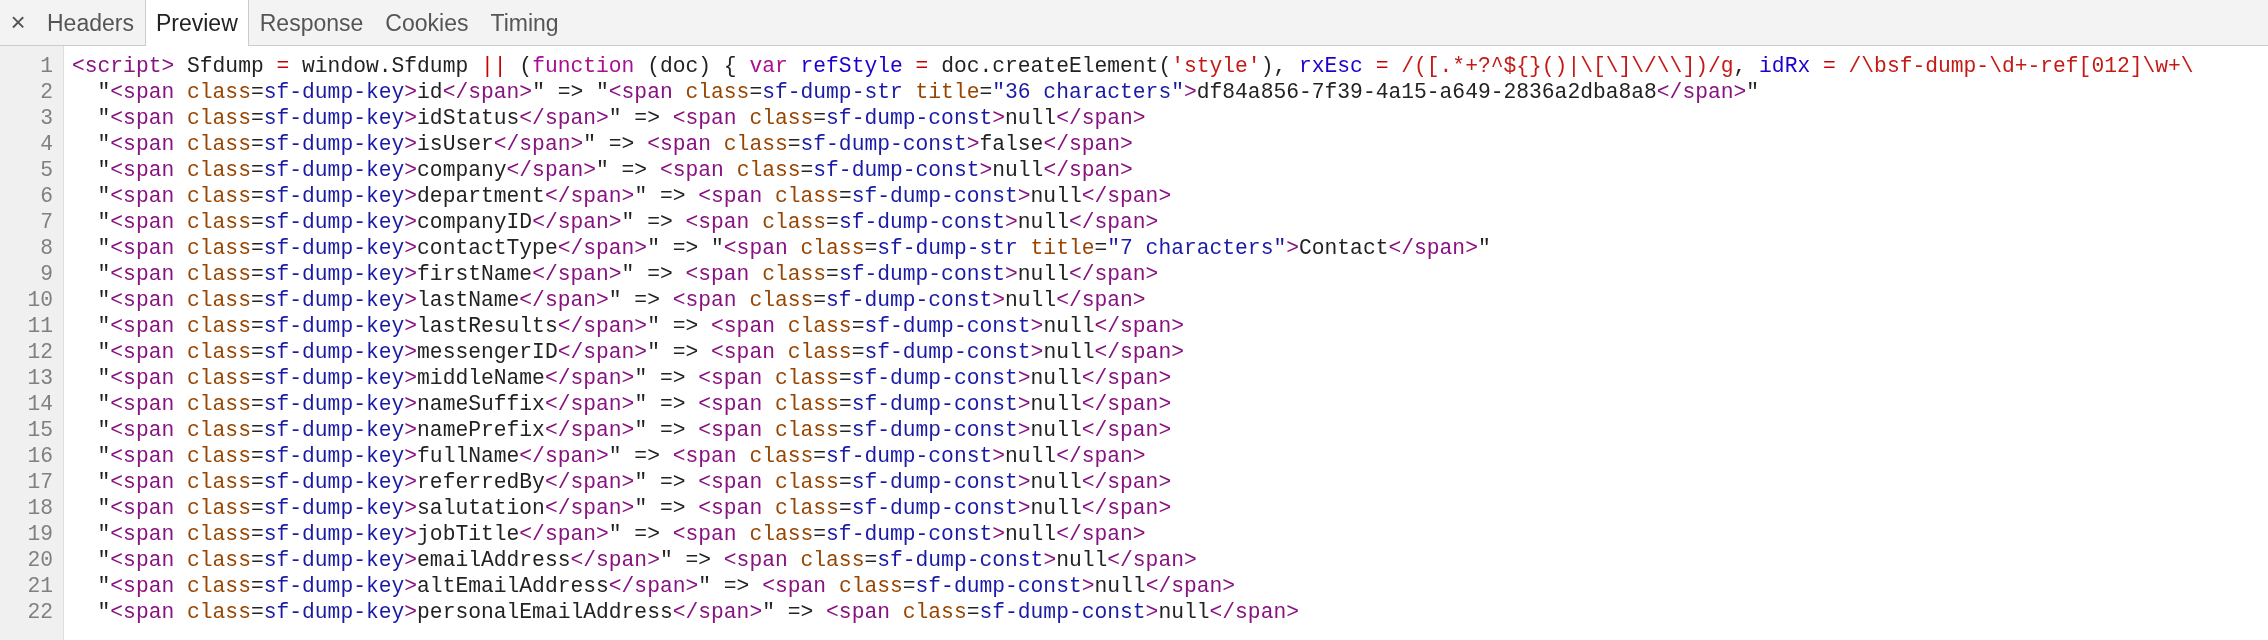 The width and height of the screenshot is (2268, 640). Describe the element at coordinates (634, 196) in the screenshot. I see `code-line: "<span class=sf-dump-key>department</span>" => <span class=sf-dump-const>null</span>` at that location.